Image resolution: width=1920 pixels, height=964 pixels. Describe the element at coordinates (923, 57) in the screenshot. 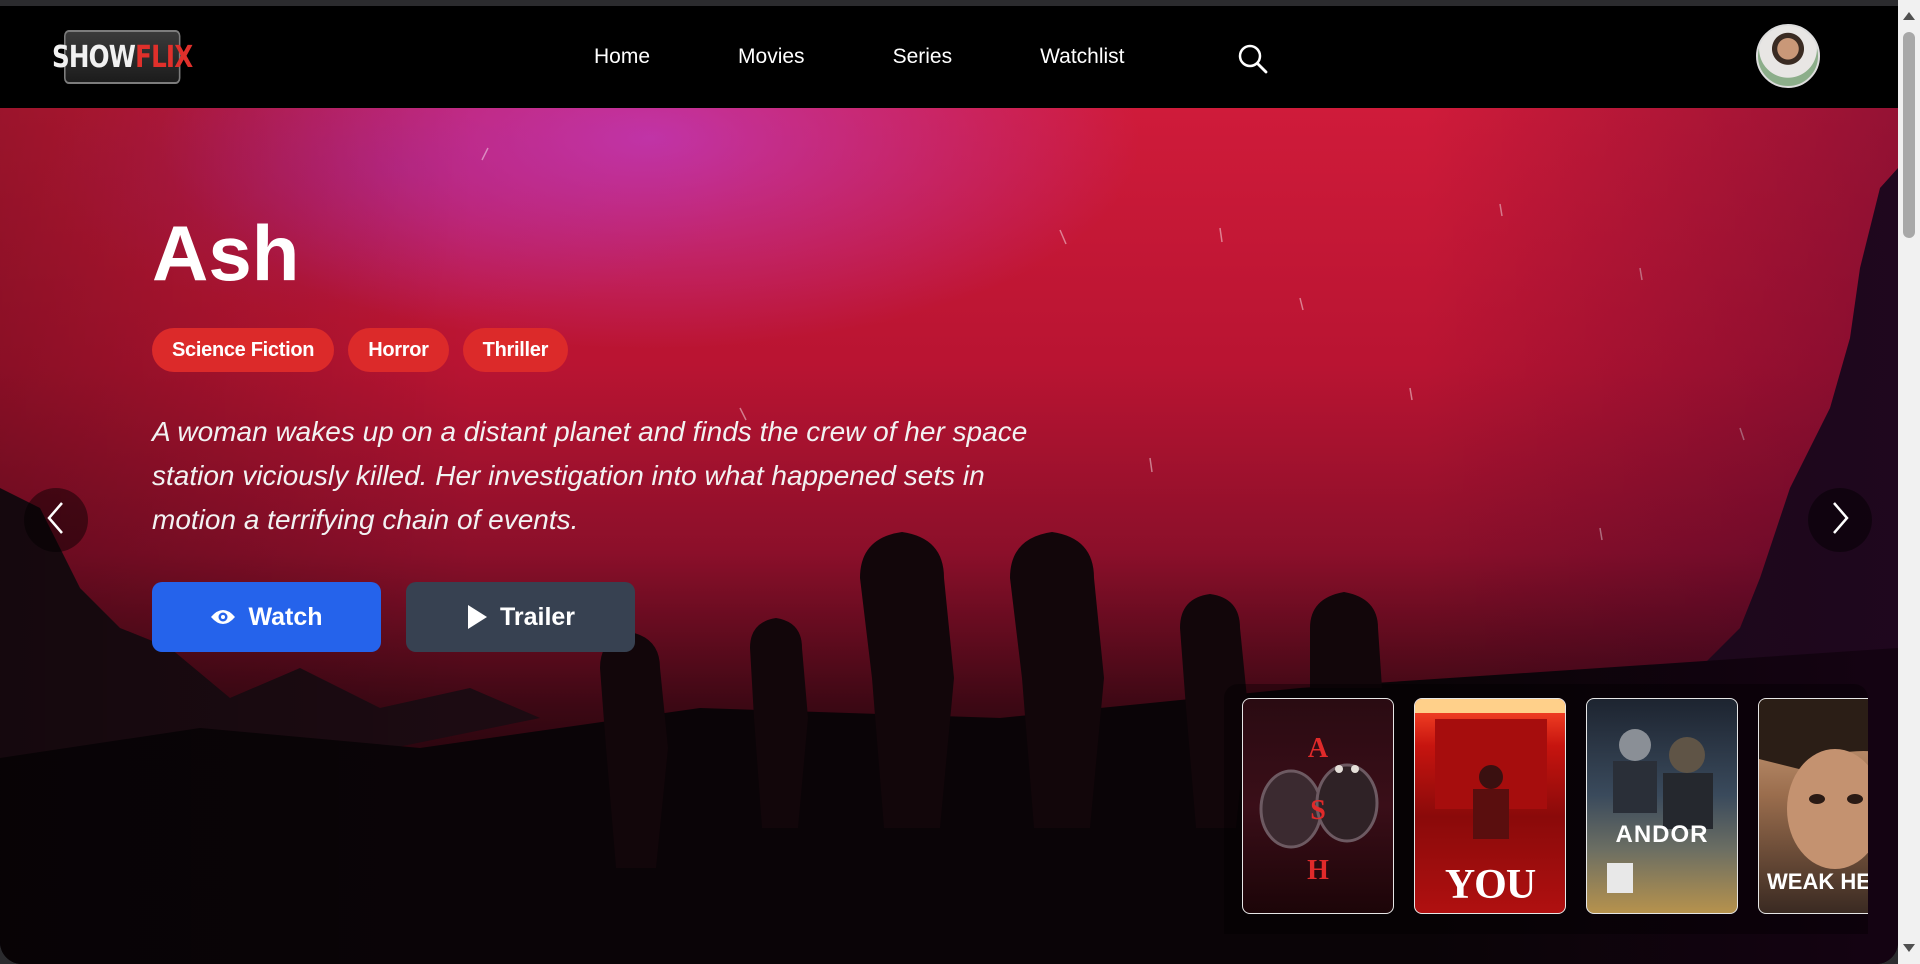

I see `nav-series: Series` at that location.